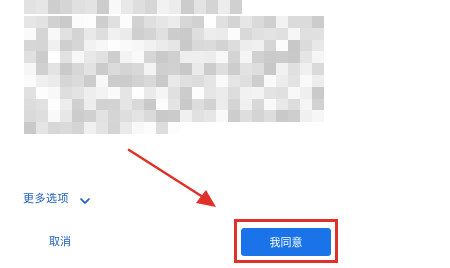 The image size is (450, 268). Describe the element at coordinates (60, 241) in the screenshot. I see `cancel-button: 取消` at that location.